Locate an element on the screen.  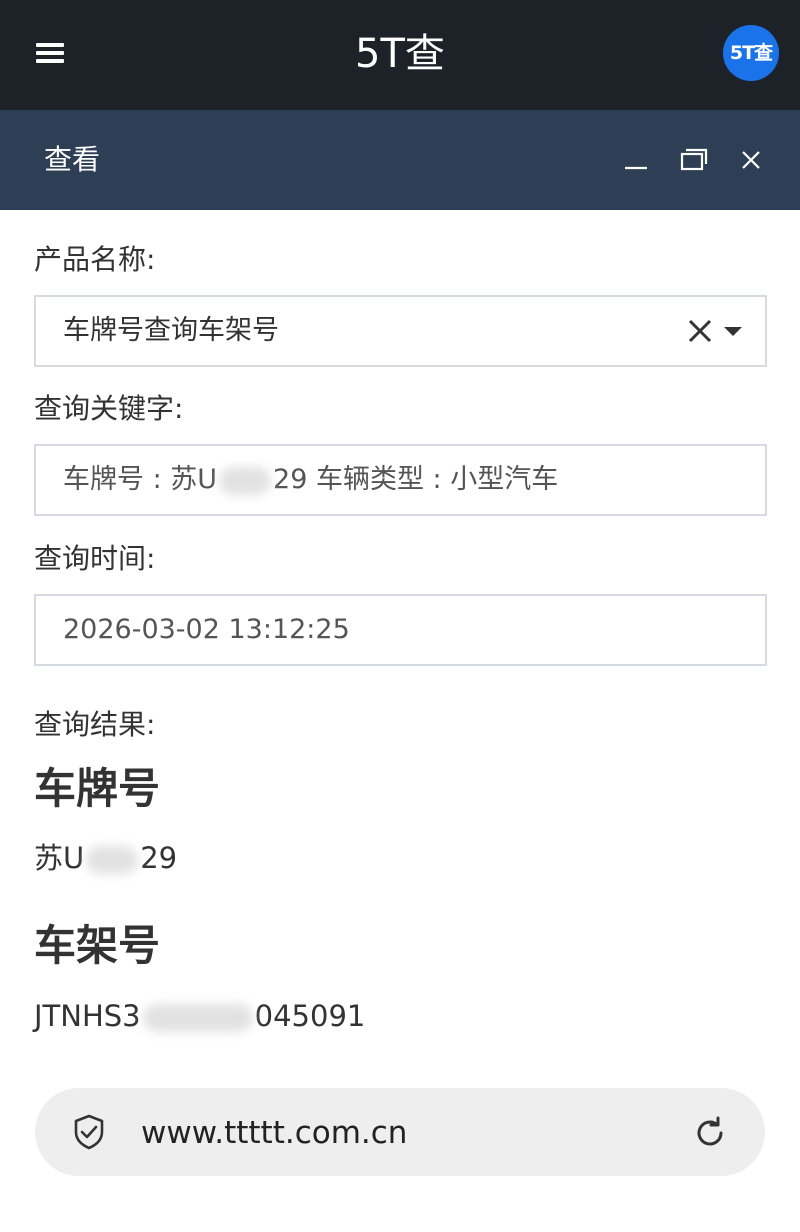
top-app-bar: 5T查 5T查 is located at coordinates (400, 55).